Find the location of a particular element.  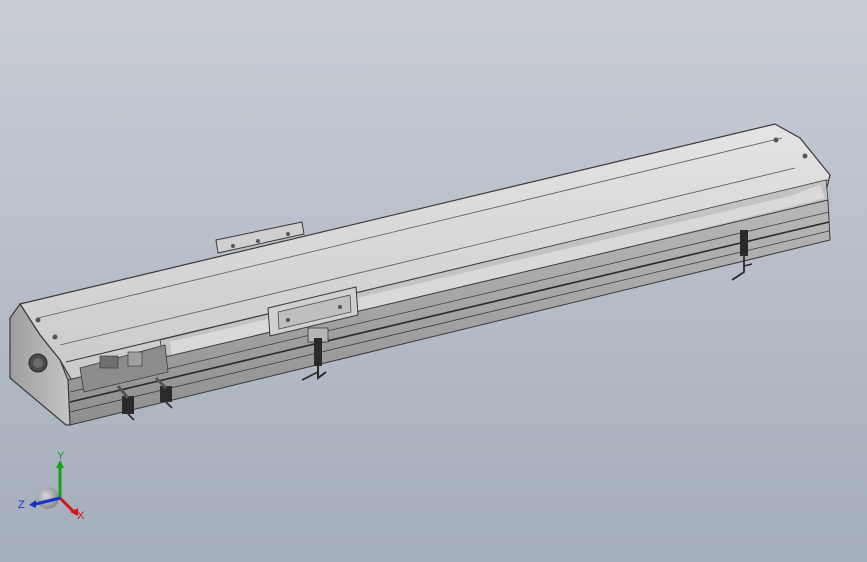

x-axis-arrow is located at coordinates (68, 506).